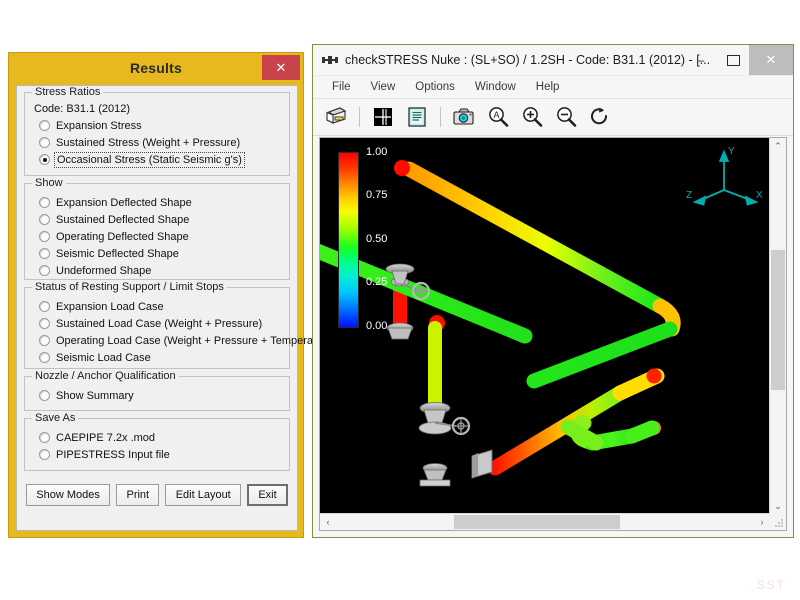 This screenshot has width=800, height=600. I want to click on refresh-icon, so click(600, 117).